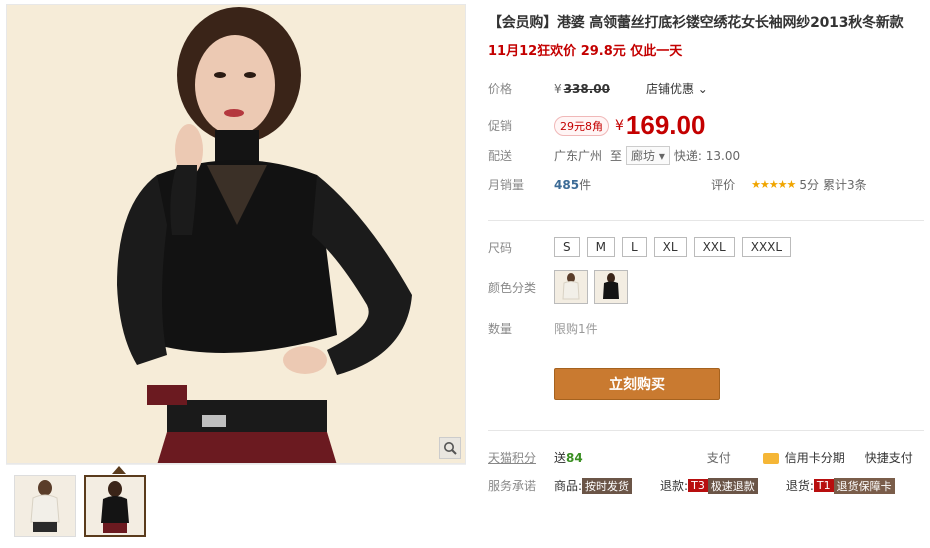  I want to click on chevron-down-icon: ⌄, so click(700, 89).